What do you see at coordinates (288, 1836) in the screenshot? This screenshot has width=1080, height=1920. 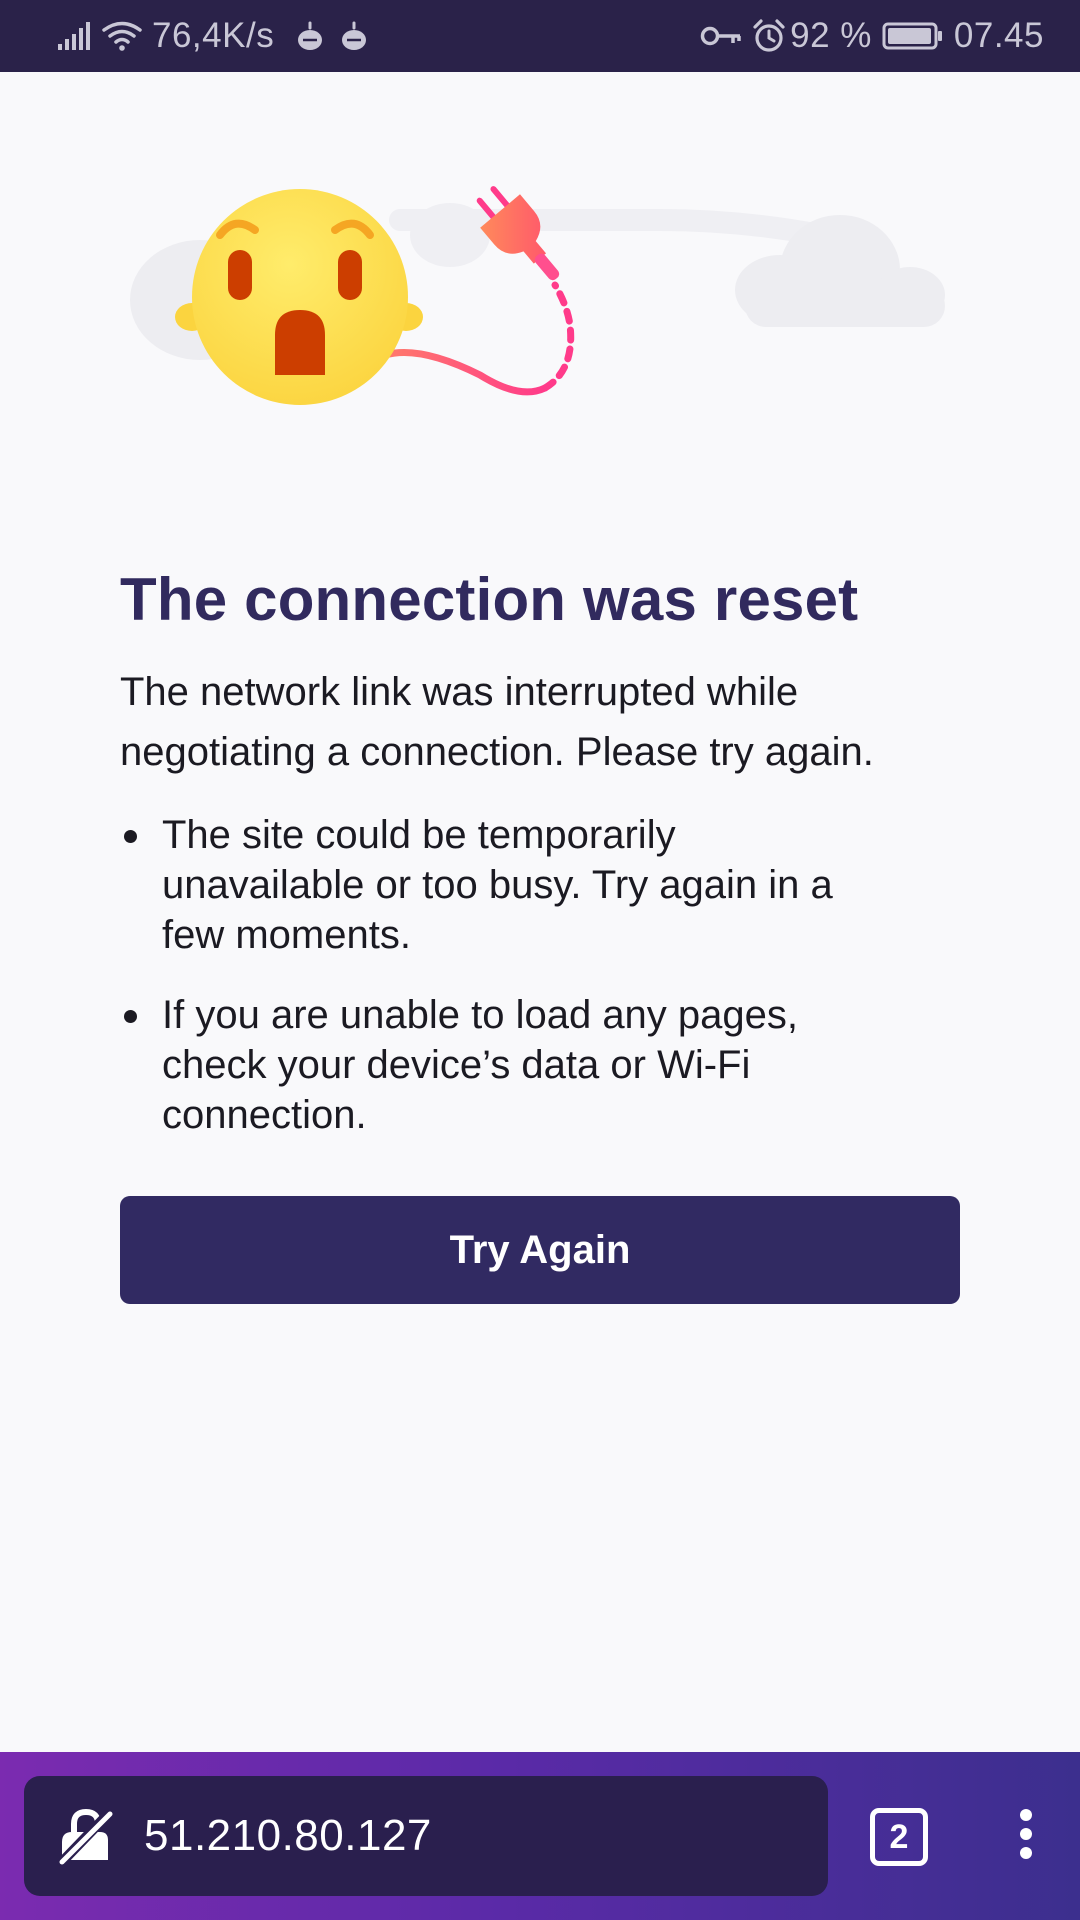 I see `url-text: 51.210.80.127` at bounding box center [288, 1836].